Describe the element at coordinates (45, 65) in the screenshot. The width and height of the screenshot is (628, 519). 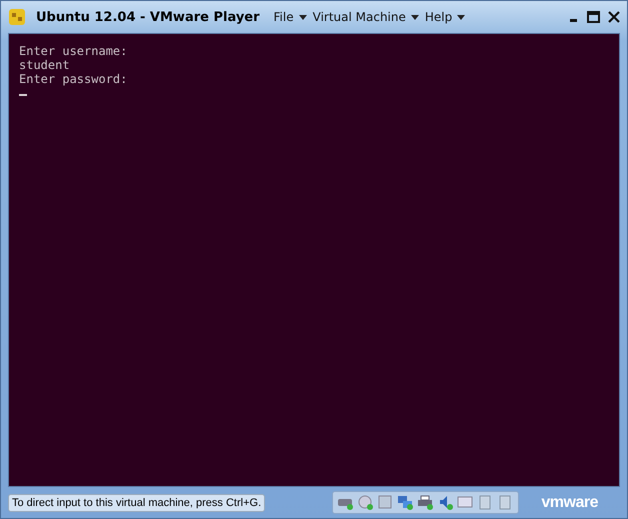
I see `console-line: student` at that location.